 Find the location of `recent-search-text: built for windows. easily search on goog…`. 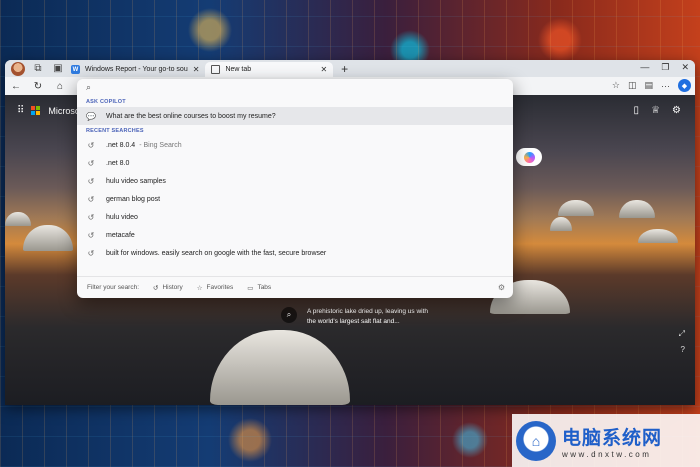

recent-search-text: built for windows. easily search on goog… is located at coordinates (216, 253).